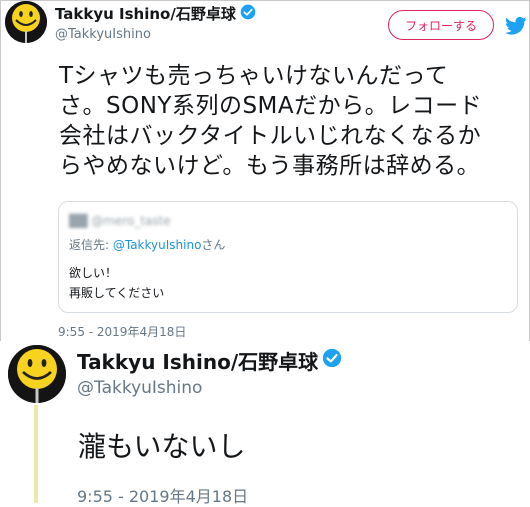 This screenshot has width=530, height=507. Describe the element at coordinates (36, 454) in the screenshot. I see `thread-line` at that location.